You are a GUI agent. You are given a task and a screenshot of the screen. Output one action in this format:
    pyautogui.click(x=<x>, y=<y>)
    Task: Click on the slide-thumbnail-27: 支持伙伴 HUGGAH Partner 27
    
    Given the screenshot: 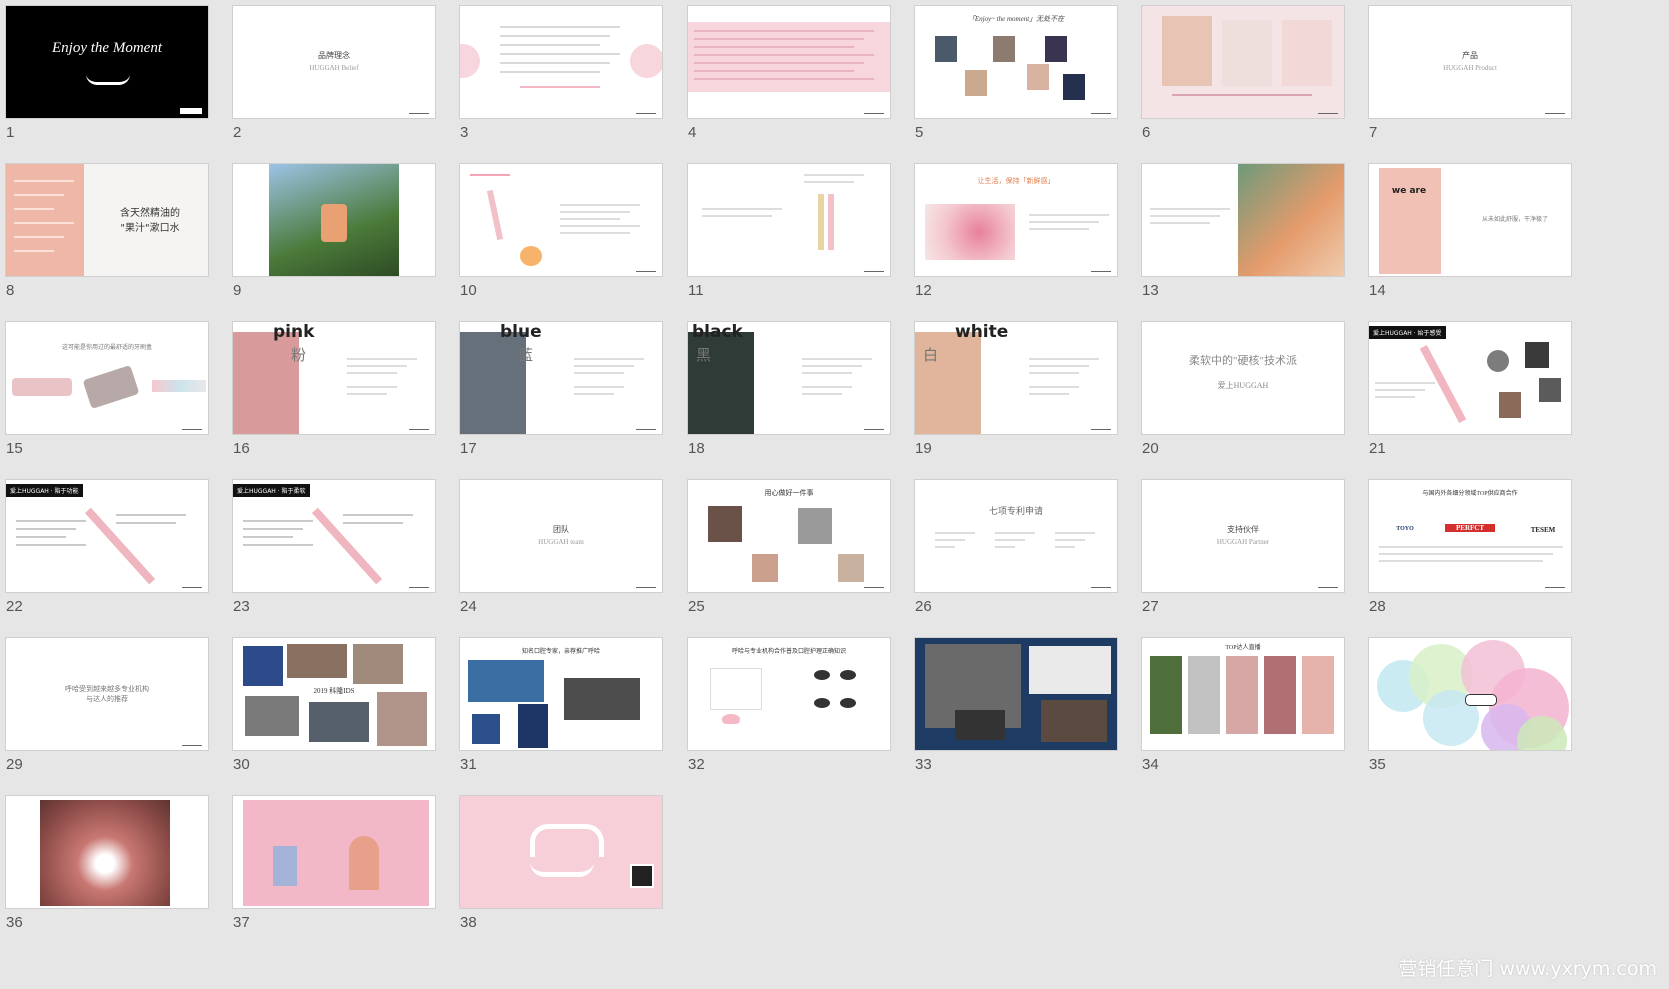 What is the action you would take?
    pyautogui.click(x=1241, y=554)
    